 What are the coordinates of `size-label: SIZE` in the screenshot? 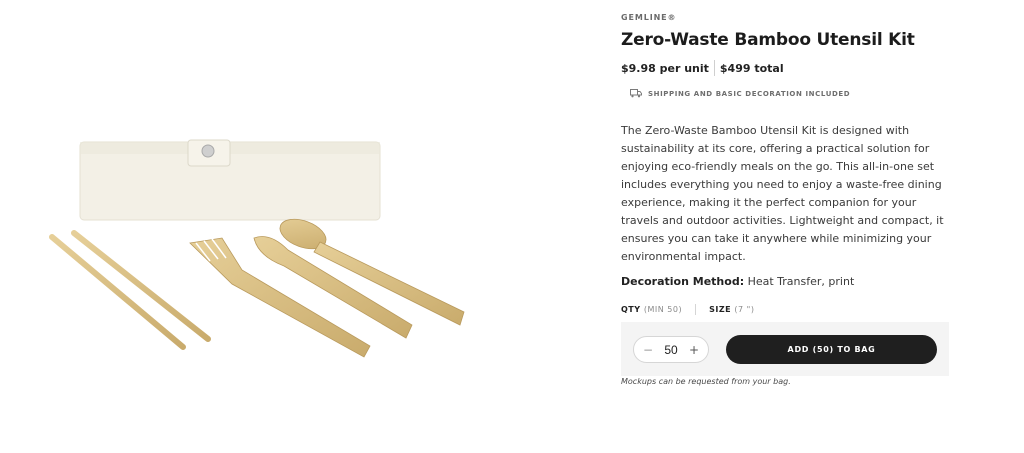 It's located at (720, 309).